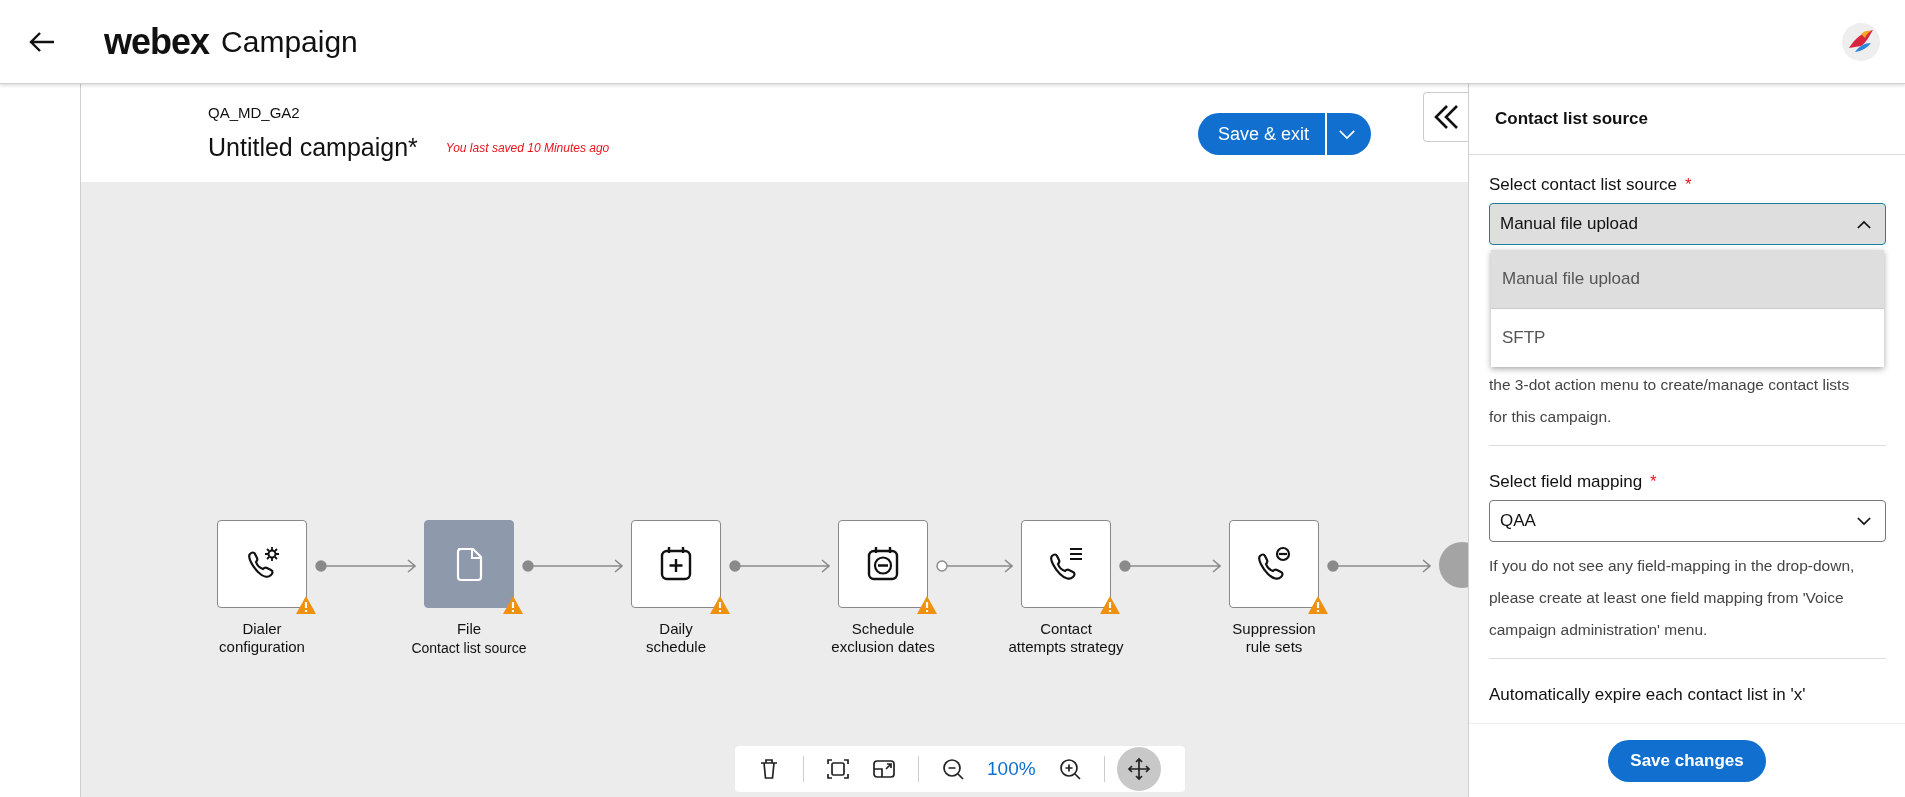 The width and height of the screenshot is (1905, 797). Describe the element at coordinates (1261, 134) in the screenshot. I see `save-exit-button: Save & exit` at that location.